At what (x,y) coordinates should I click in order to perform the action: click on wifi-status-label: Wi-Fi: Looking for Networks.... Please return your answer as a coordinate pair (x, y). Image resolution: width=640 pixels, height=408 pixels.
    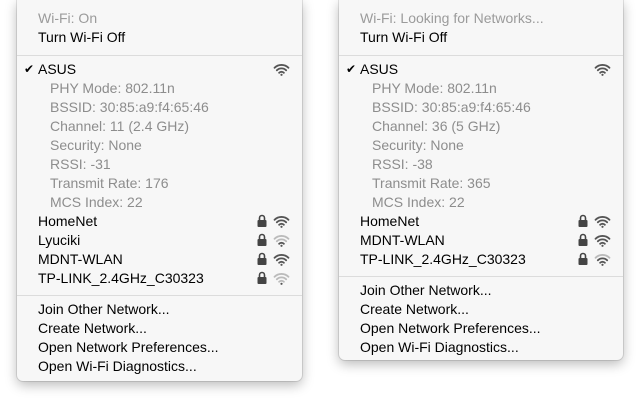
    Looking at the image, I should click on (452, 18).